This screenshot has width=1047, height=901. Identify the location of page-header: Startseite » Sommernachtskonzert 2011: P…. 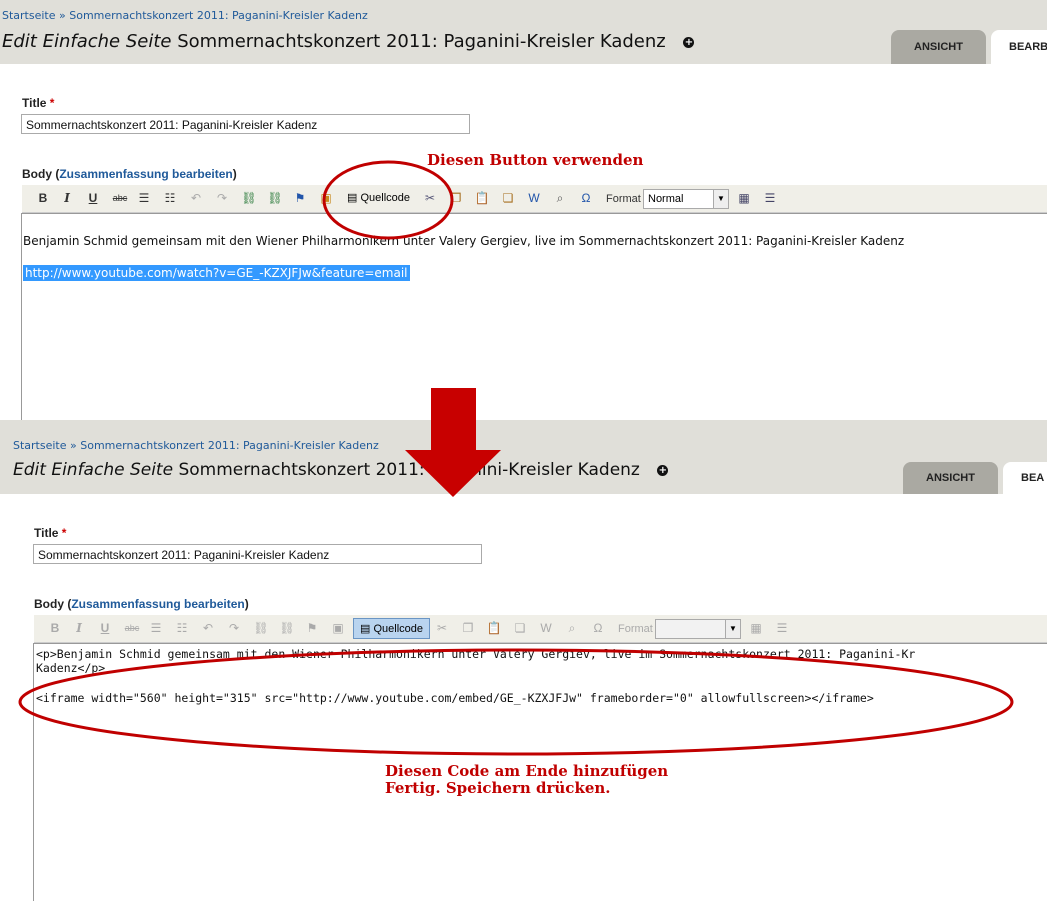
(523, 32).